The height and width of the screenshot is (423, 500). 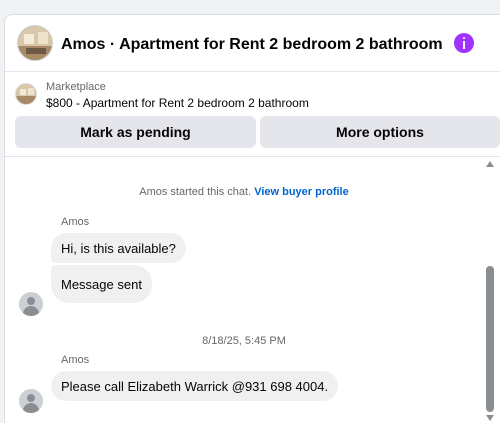 I want to click on message-scrollbar, so click(x=490, y=290).